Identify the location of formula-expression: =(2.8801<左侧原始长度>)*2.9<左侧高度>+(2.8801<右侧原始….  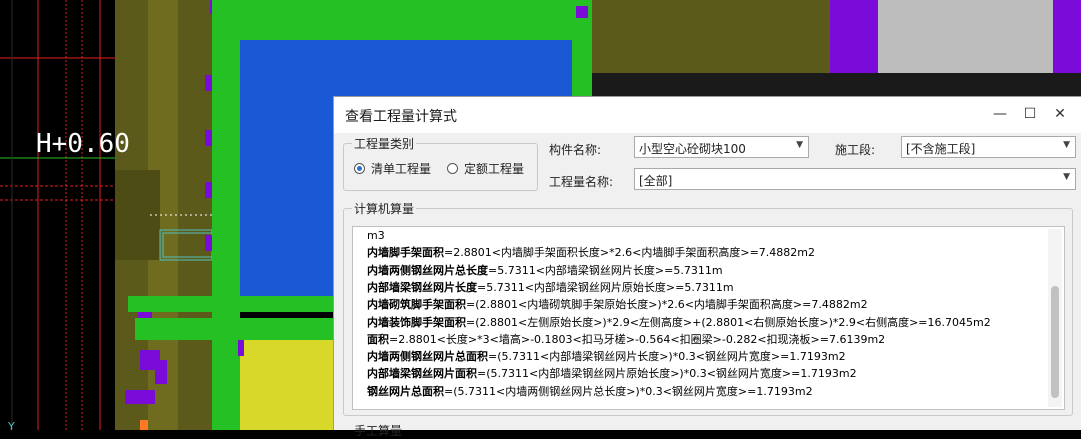
(728, 322).